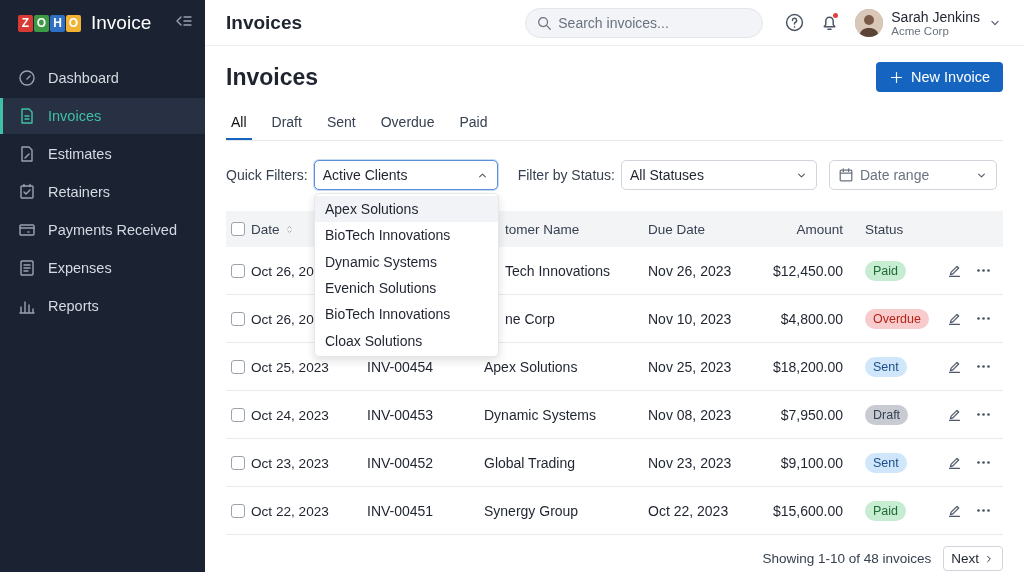  Describe the element at coordinates (290, 463) in the screenshot. I see `date-cell: Oct 23, 2023` at that location.